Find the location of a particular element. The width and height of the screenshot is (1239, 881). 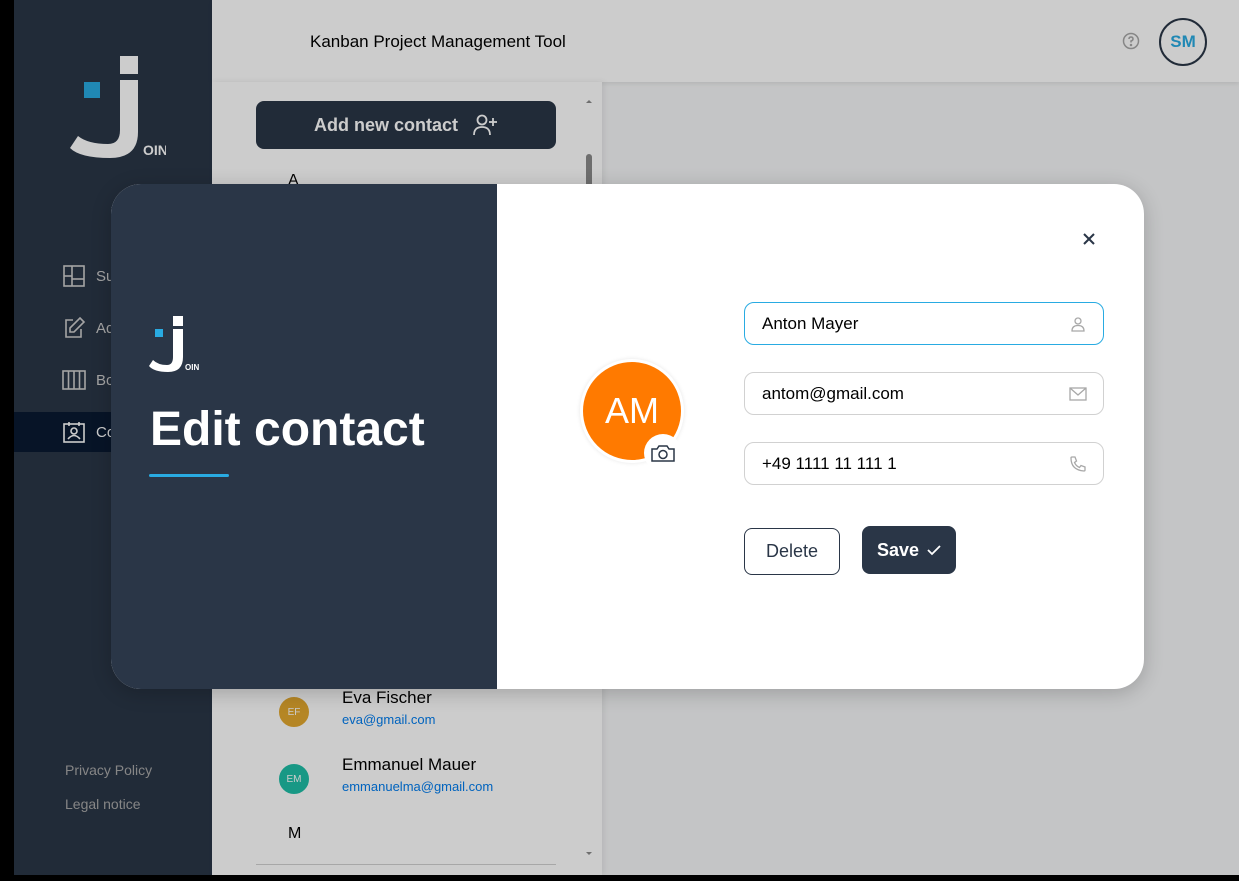

join-logo: OIN is located at coordinates (174, 344).